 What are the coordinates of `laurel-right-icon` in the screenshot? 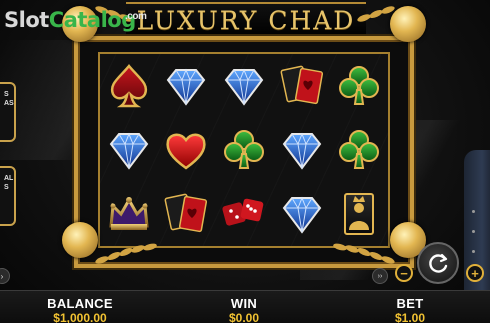 It's located at (364, 253).